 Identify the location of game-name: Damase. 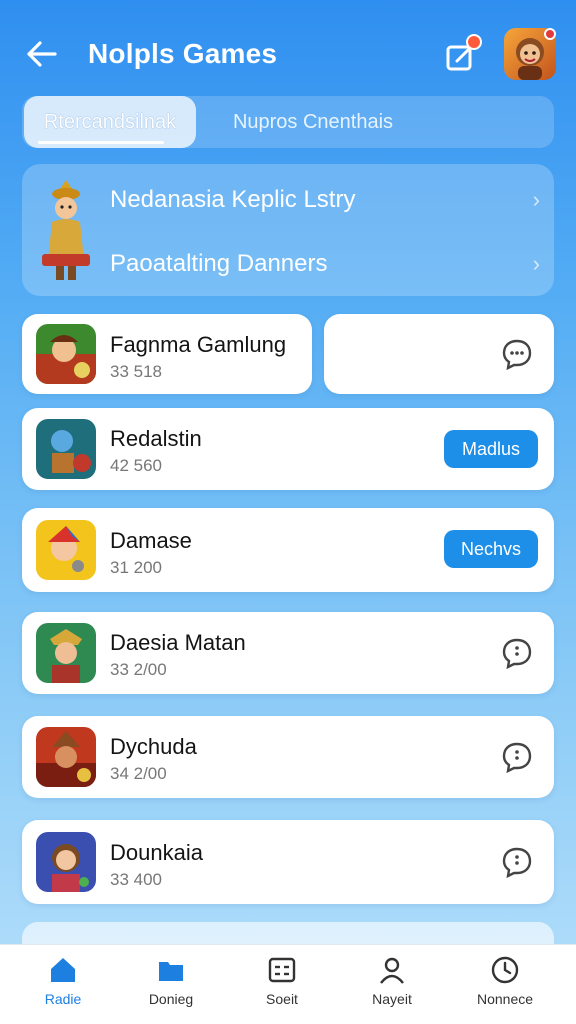
(151, 540).